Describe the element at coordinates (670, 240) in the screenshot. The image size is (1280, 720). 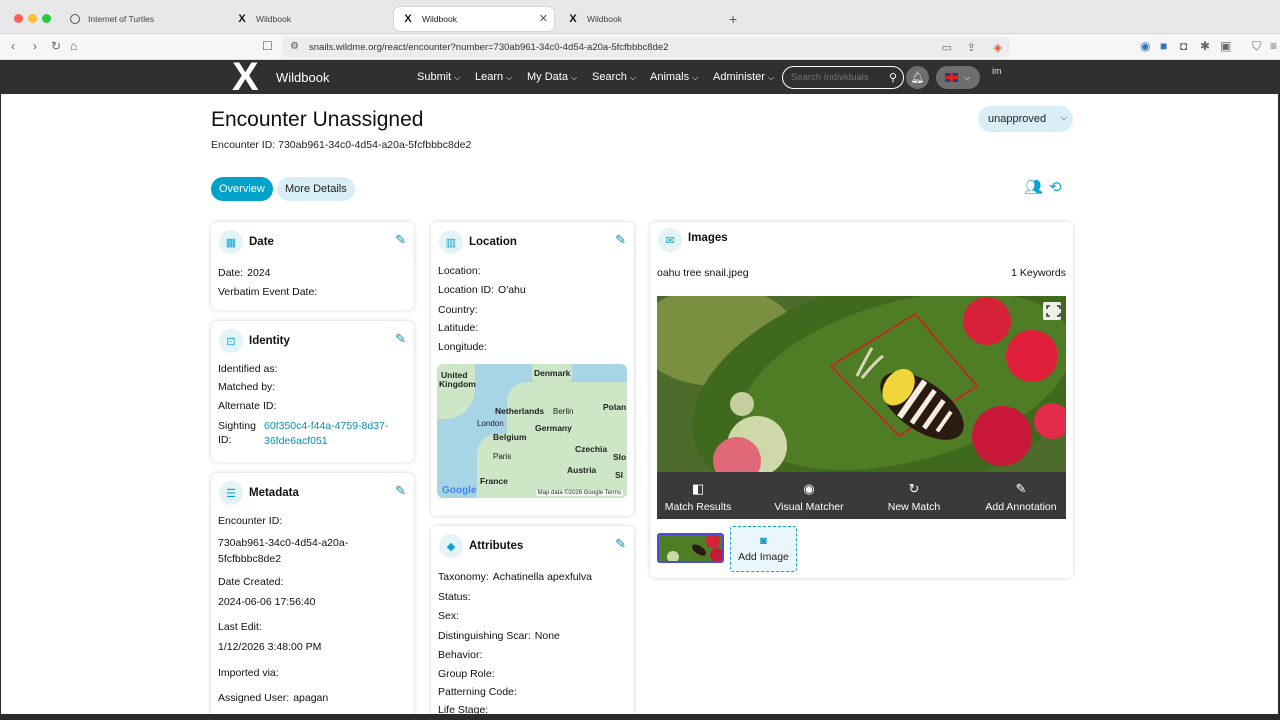
I see `envelope-icon: ✉` at that location.